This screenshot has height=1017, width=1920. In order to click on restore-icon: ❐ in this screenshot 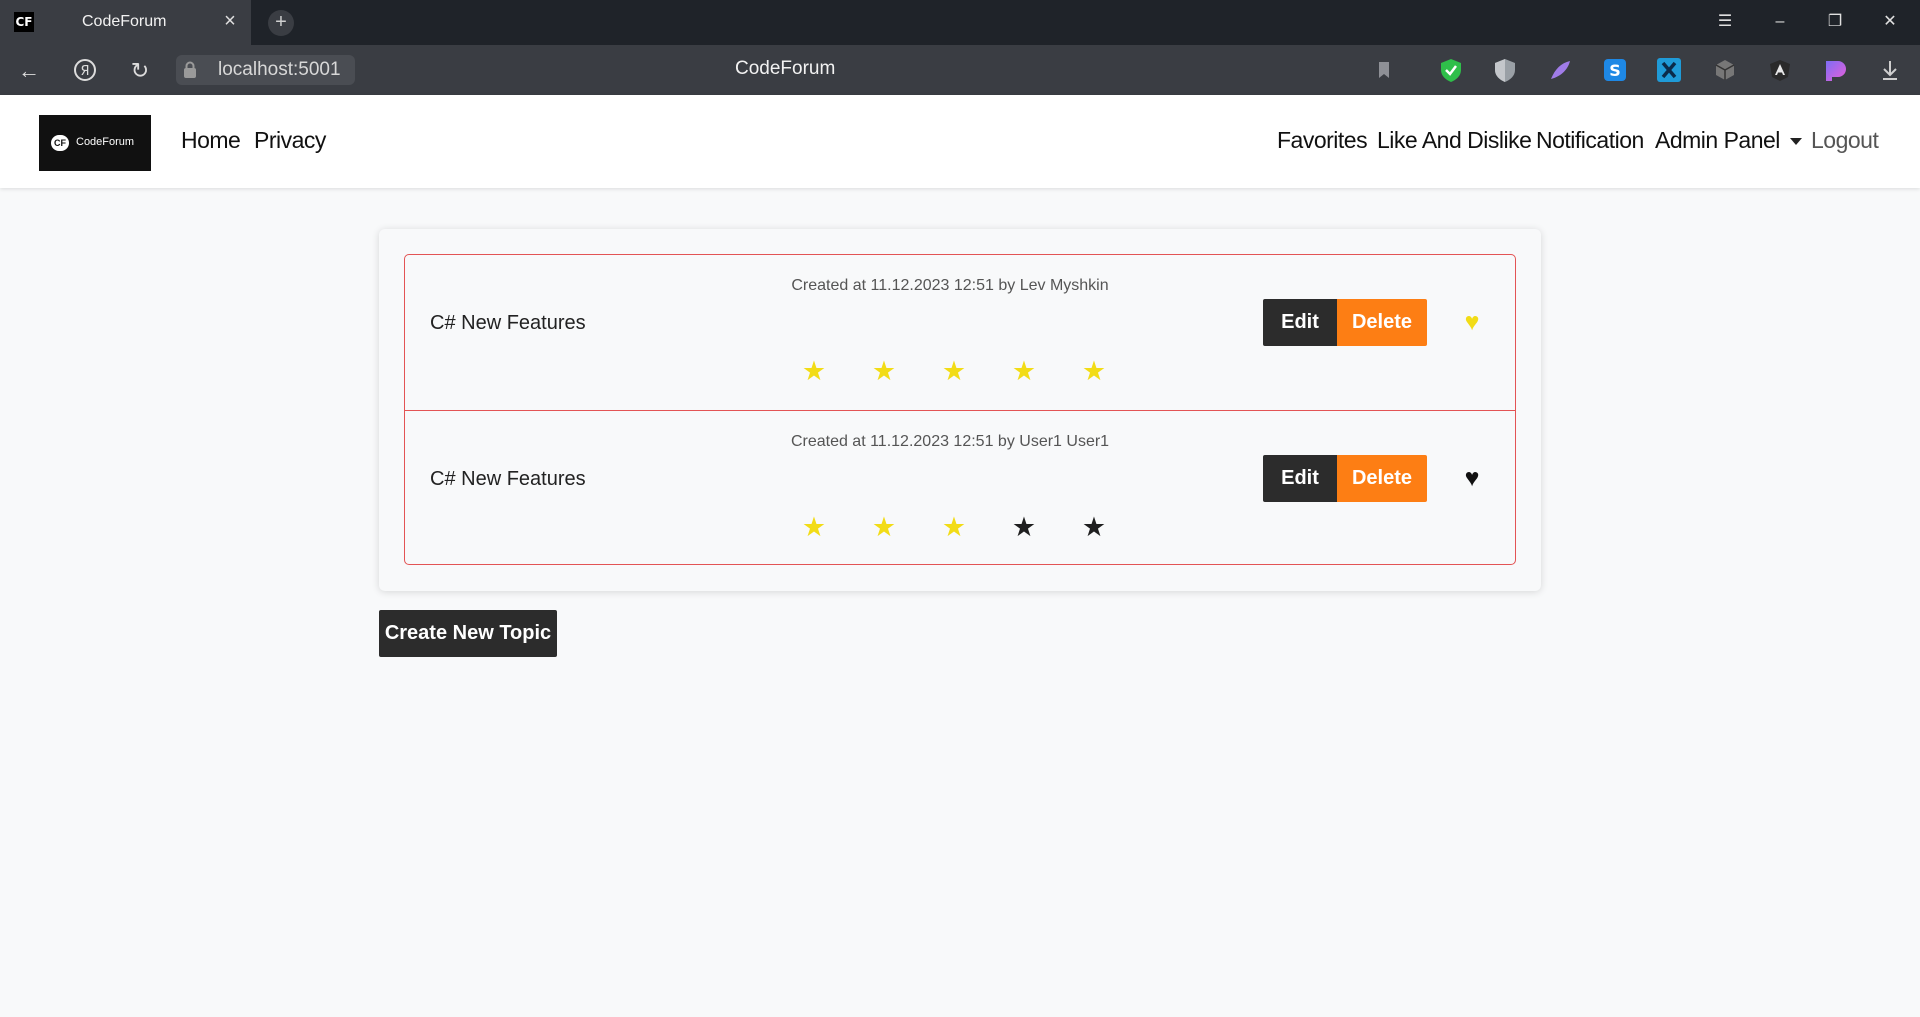, I will do `click(1835, 22)`.